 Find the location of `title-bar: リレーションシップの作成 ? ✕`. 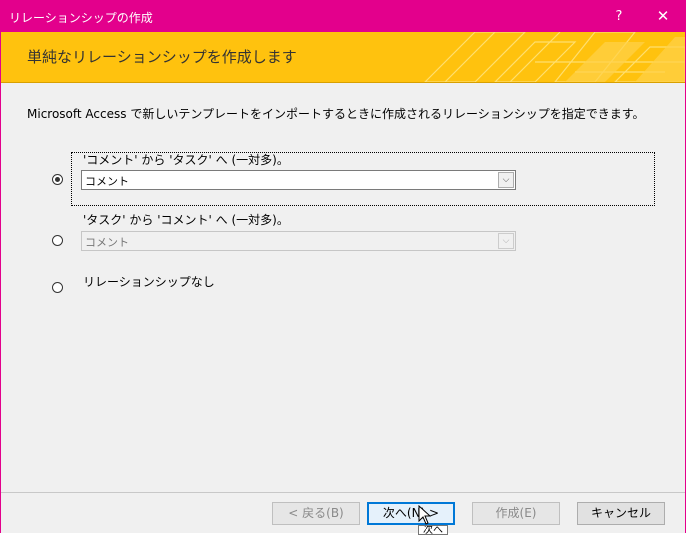

title-bar: リレーションシップの作成 ? ✕ is located at coordinates (343, 16).